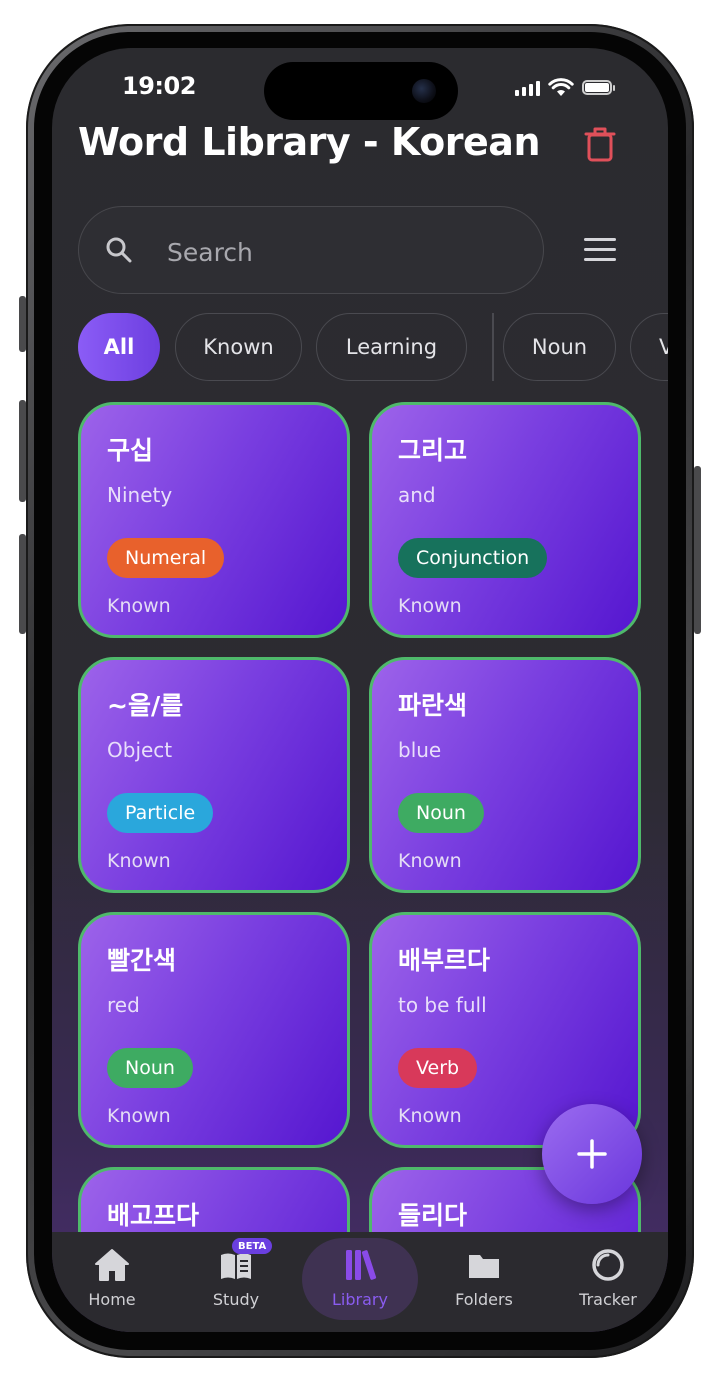 The height and width of the screenshot is (1381, 720). I want to click on chip-divider, so click(493, 347).